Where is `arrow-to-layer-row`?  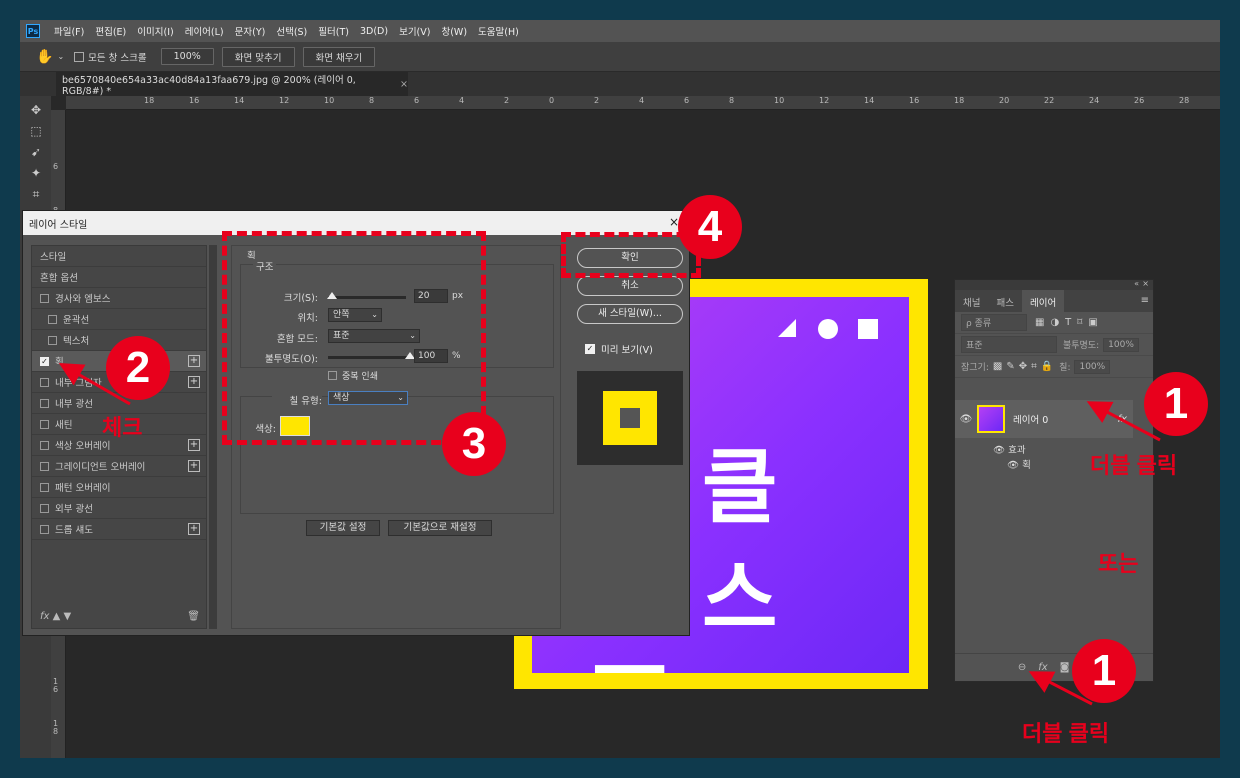 arrow-to-layer-row is located at coordinates (1123, 421).